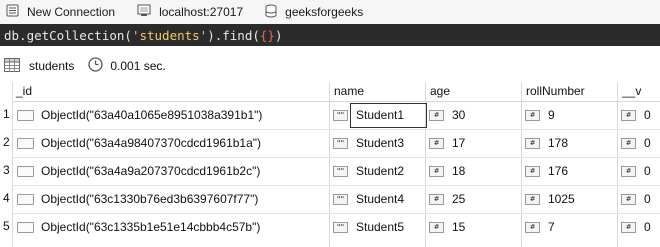 The image size is (660, 247). What do you see at coordinates (267, 35) in the screenshot?
I see `query-filter-arg: {}` at bounding box center [267, 35].